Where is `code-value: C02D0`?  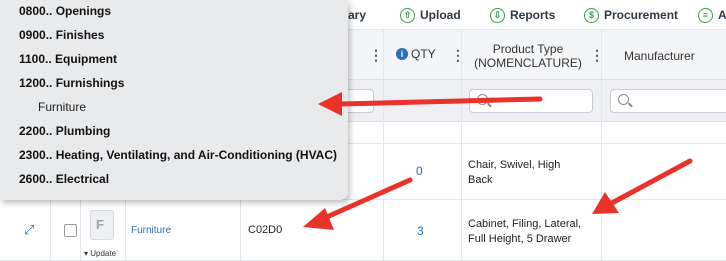
code-value: C02D0 is located at coordinates (265, 230).